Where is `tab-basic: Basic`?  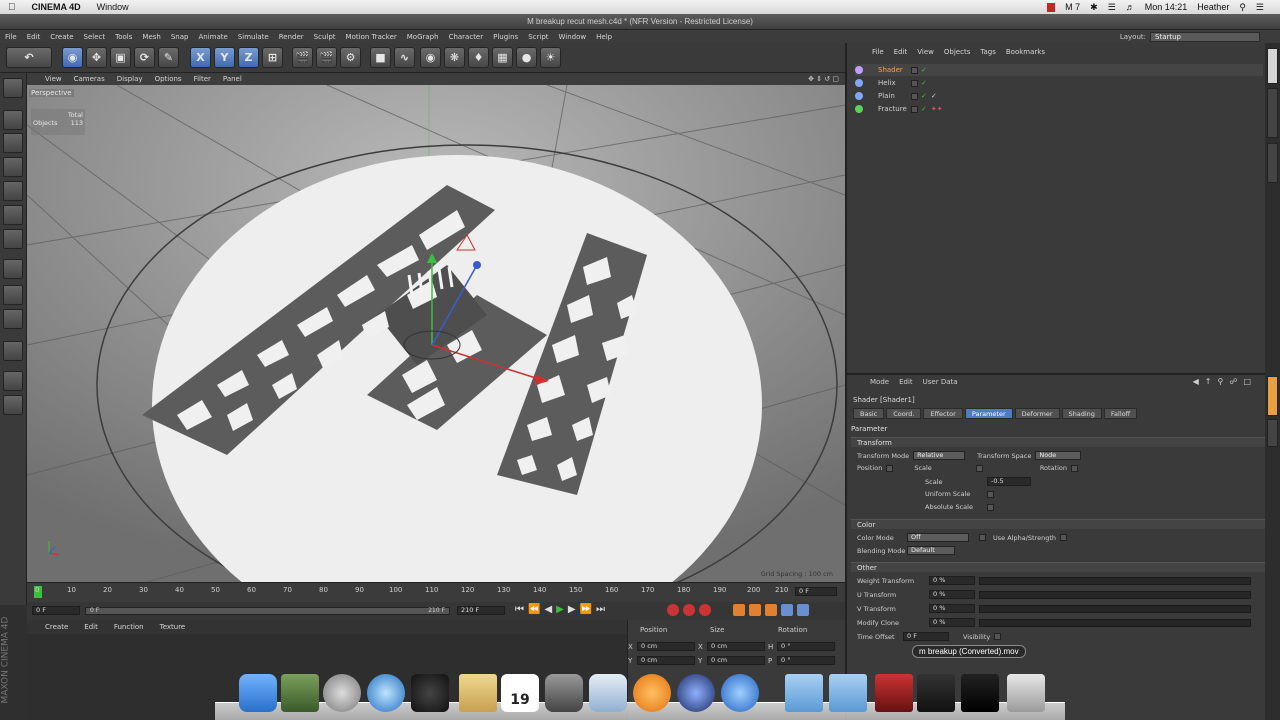
tab-basic: Basic is located at coordinates (869, 413).